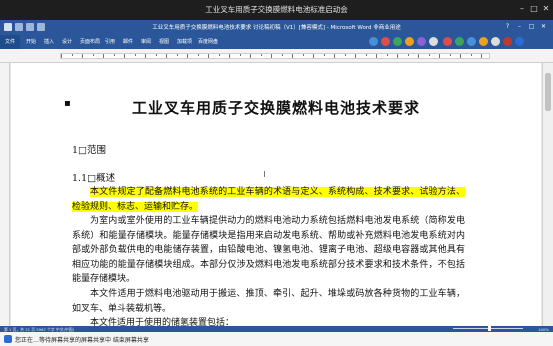 This screenshot has width=553, height=346. What do you see at coordinates (546, 9) in the screenshot?
I see `close-icon: ✕` at bounding box center [546, 9].